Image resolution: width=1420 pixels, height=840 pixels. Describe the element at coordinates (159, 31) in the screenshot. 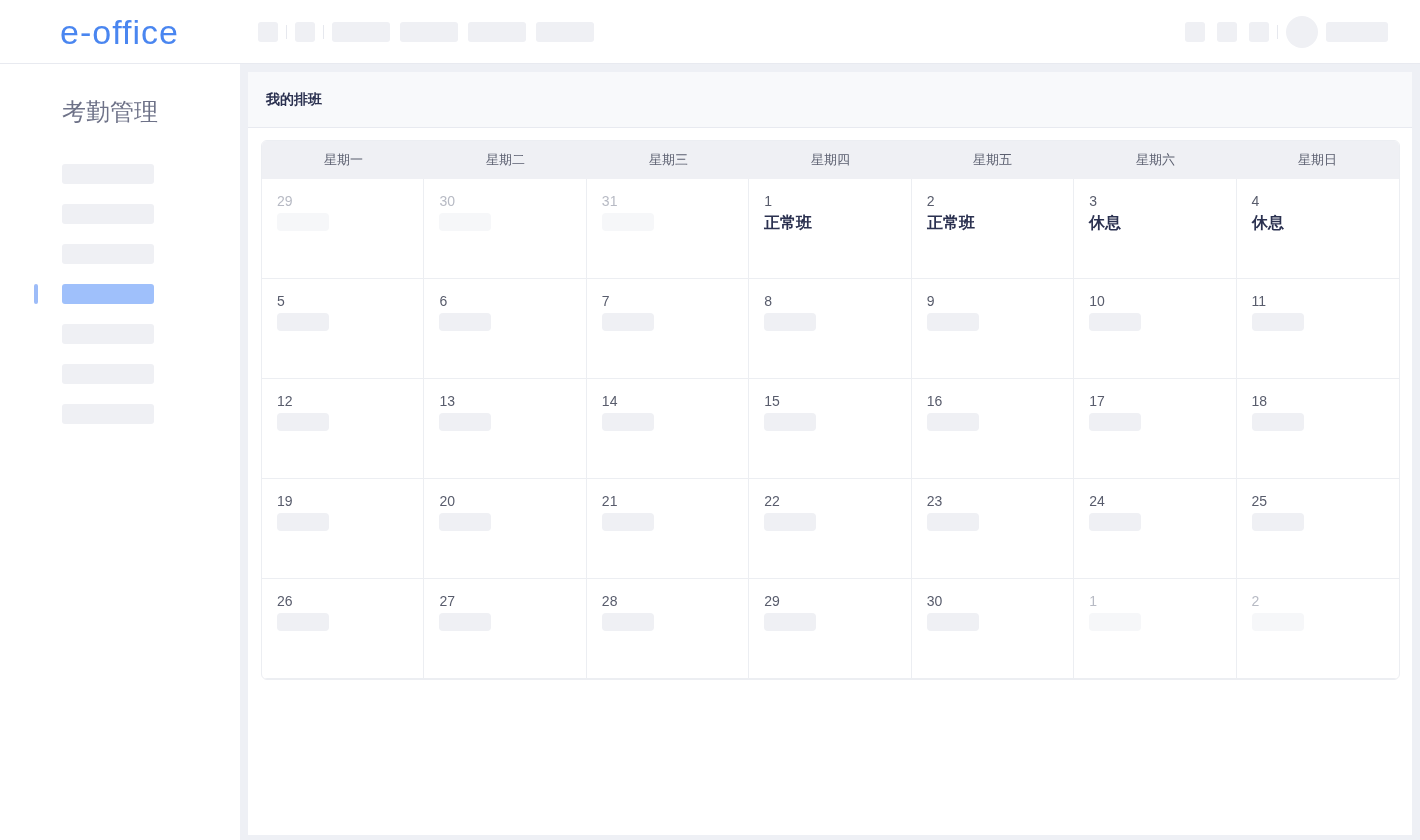

I see `logo-text: e-office` at that location.